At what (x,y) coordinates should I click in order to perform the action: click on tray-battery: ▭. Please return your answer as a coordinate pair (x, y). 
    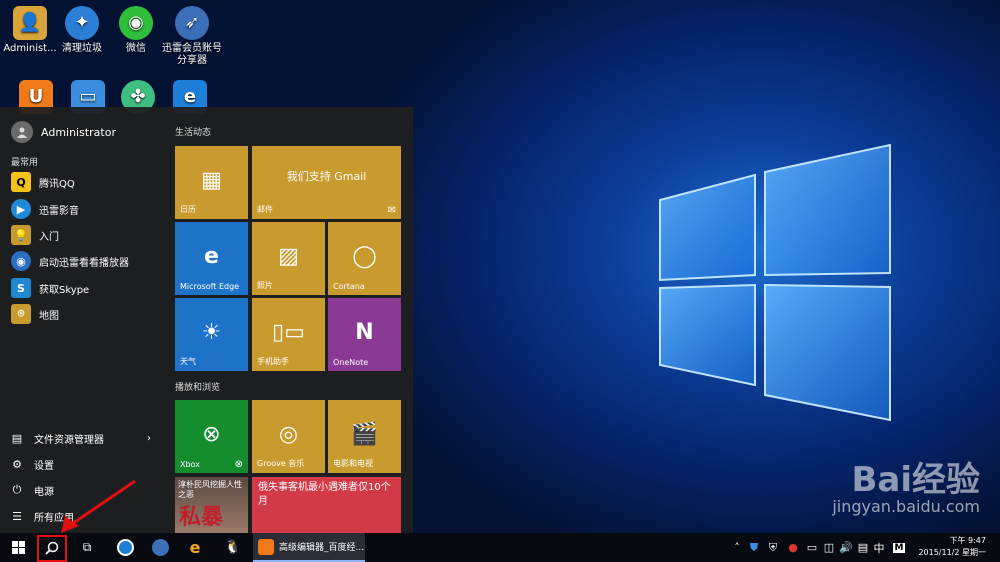
    Looking at the image, I should click on (812, 547).